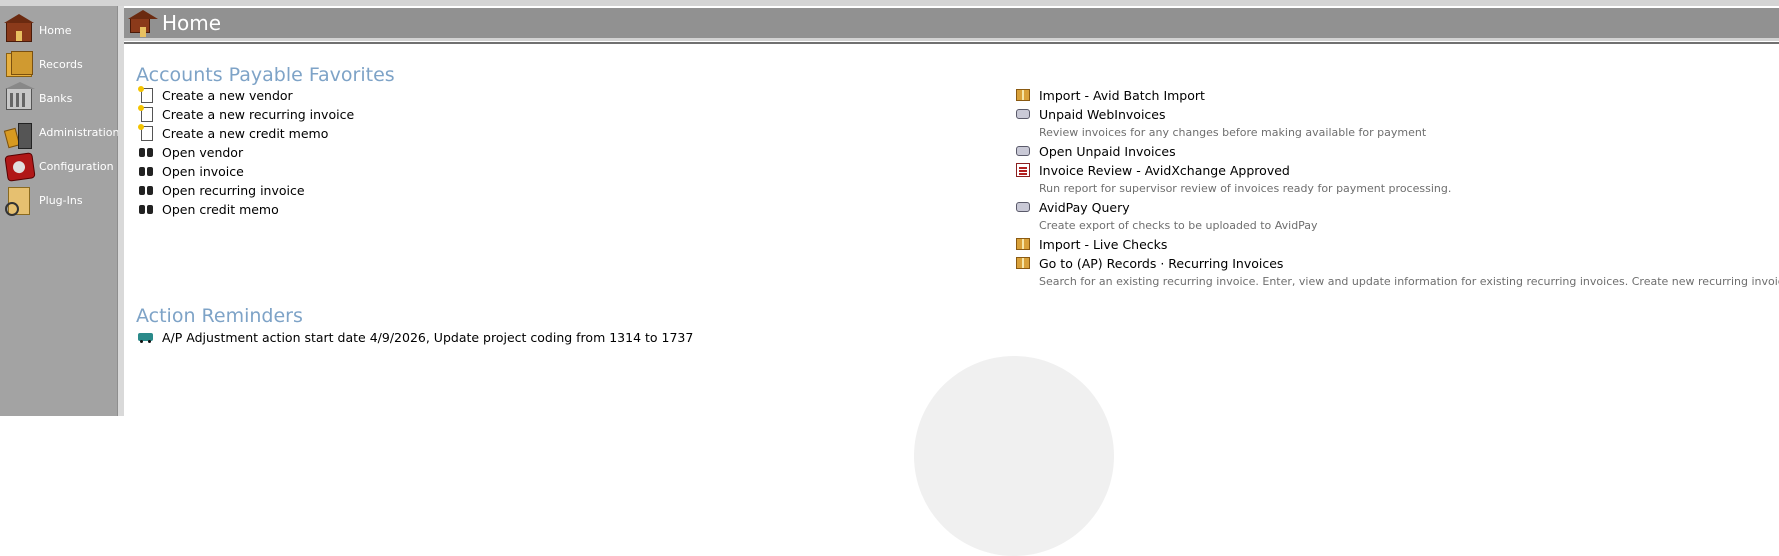 The width and height of the screenshot is (1779, 556). I want to click on sidebar-item-records: Records, so click(60, 64).